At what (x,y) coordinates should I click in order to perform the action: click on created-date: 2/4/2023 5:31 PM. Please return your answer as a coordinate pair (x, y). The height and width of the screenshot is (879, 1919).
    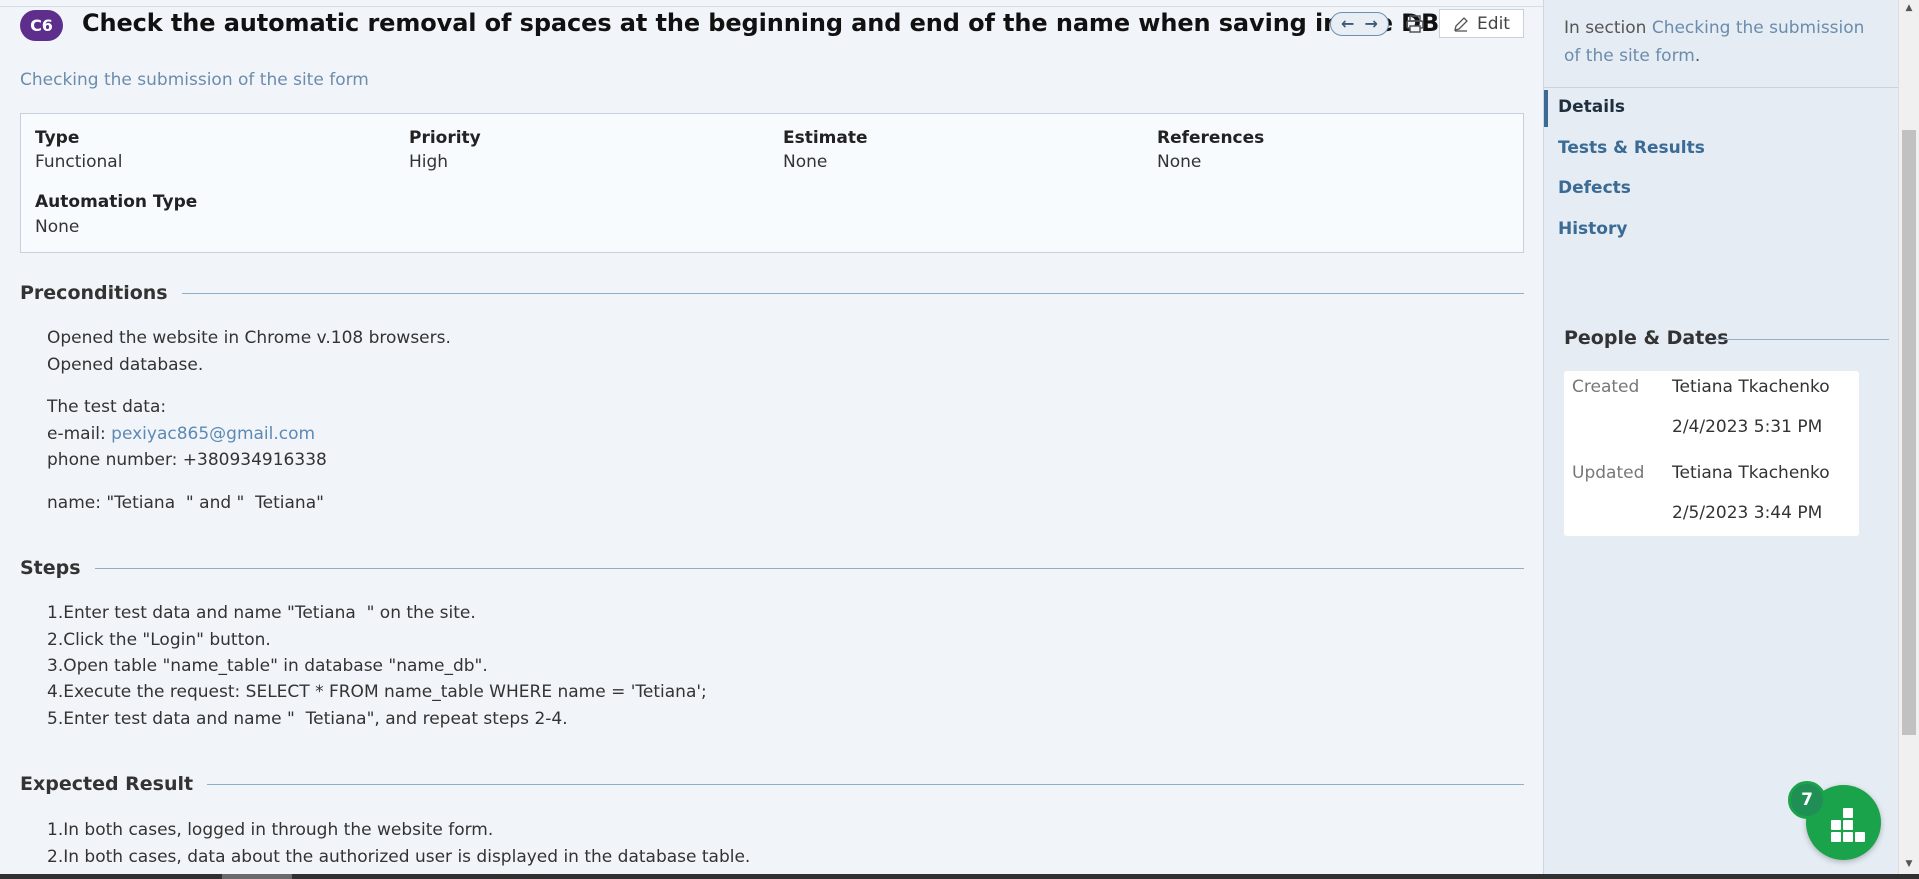
    Looking at the image, I should click on (1747, 427).